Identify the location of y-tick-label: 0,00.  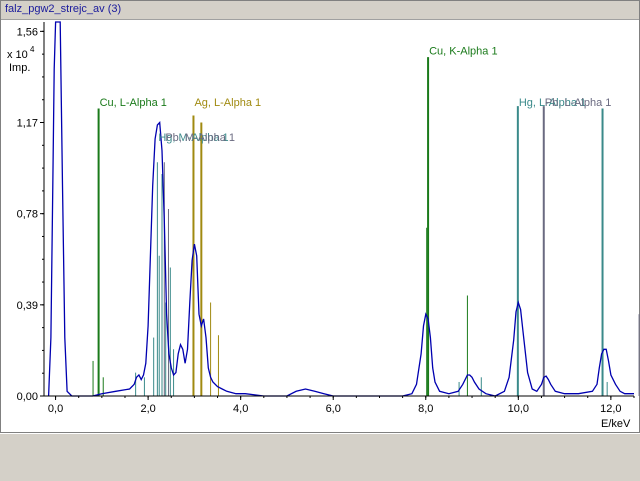
(27, 397).